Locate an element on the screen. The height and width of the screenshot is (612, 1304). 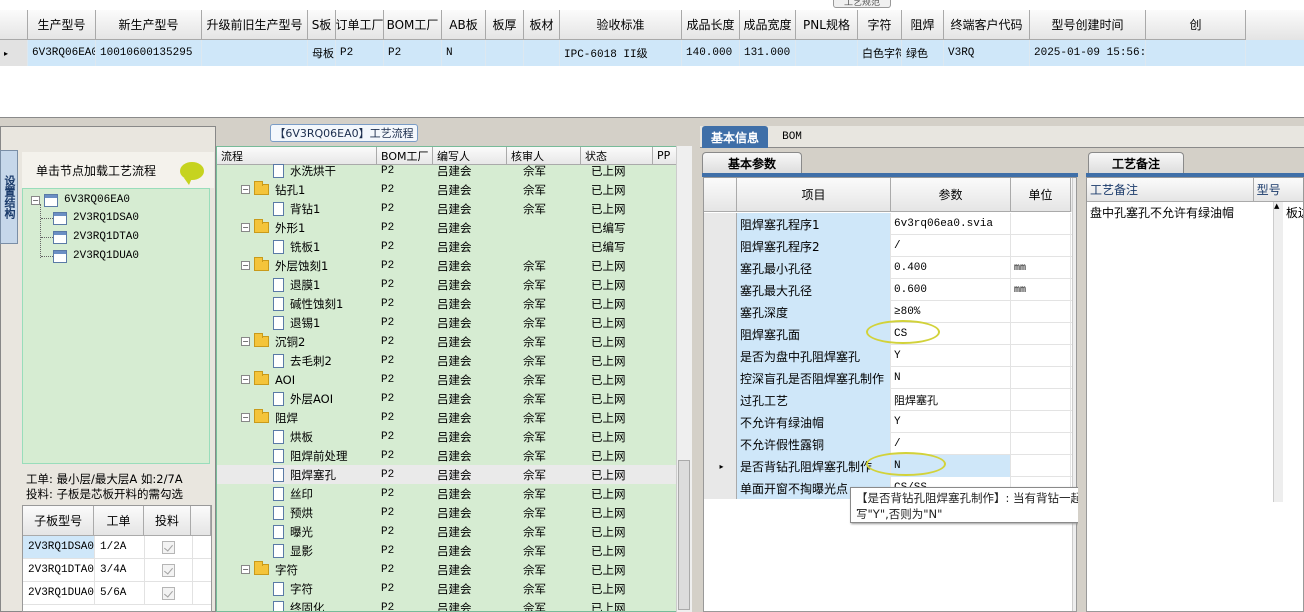
grid-cell: 2025-01-09 15:56:58 is located at coordinates (1088, 53).